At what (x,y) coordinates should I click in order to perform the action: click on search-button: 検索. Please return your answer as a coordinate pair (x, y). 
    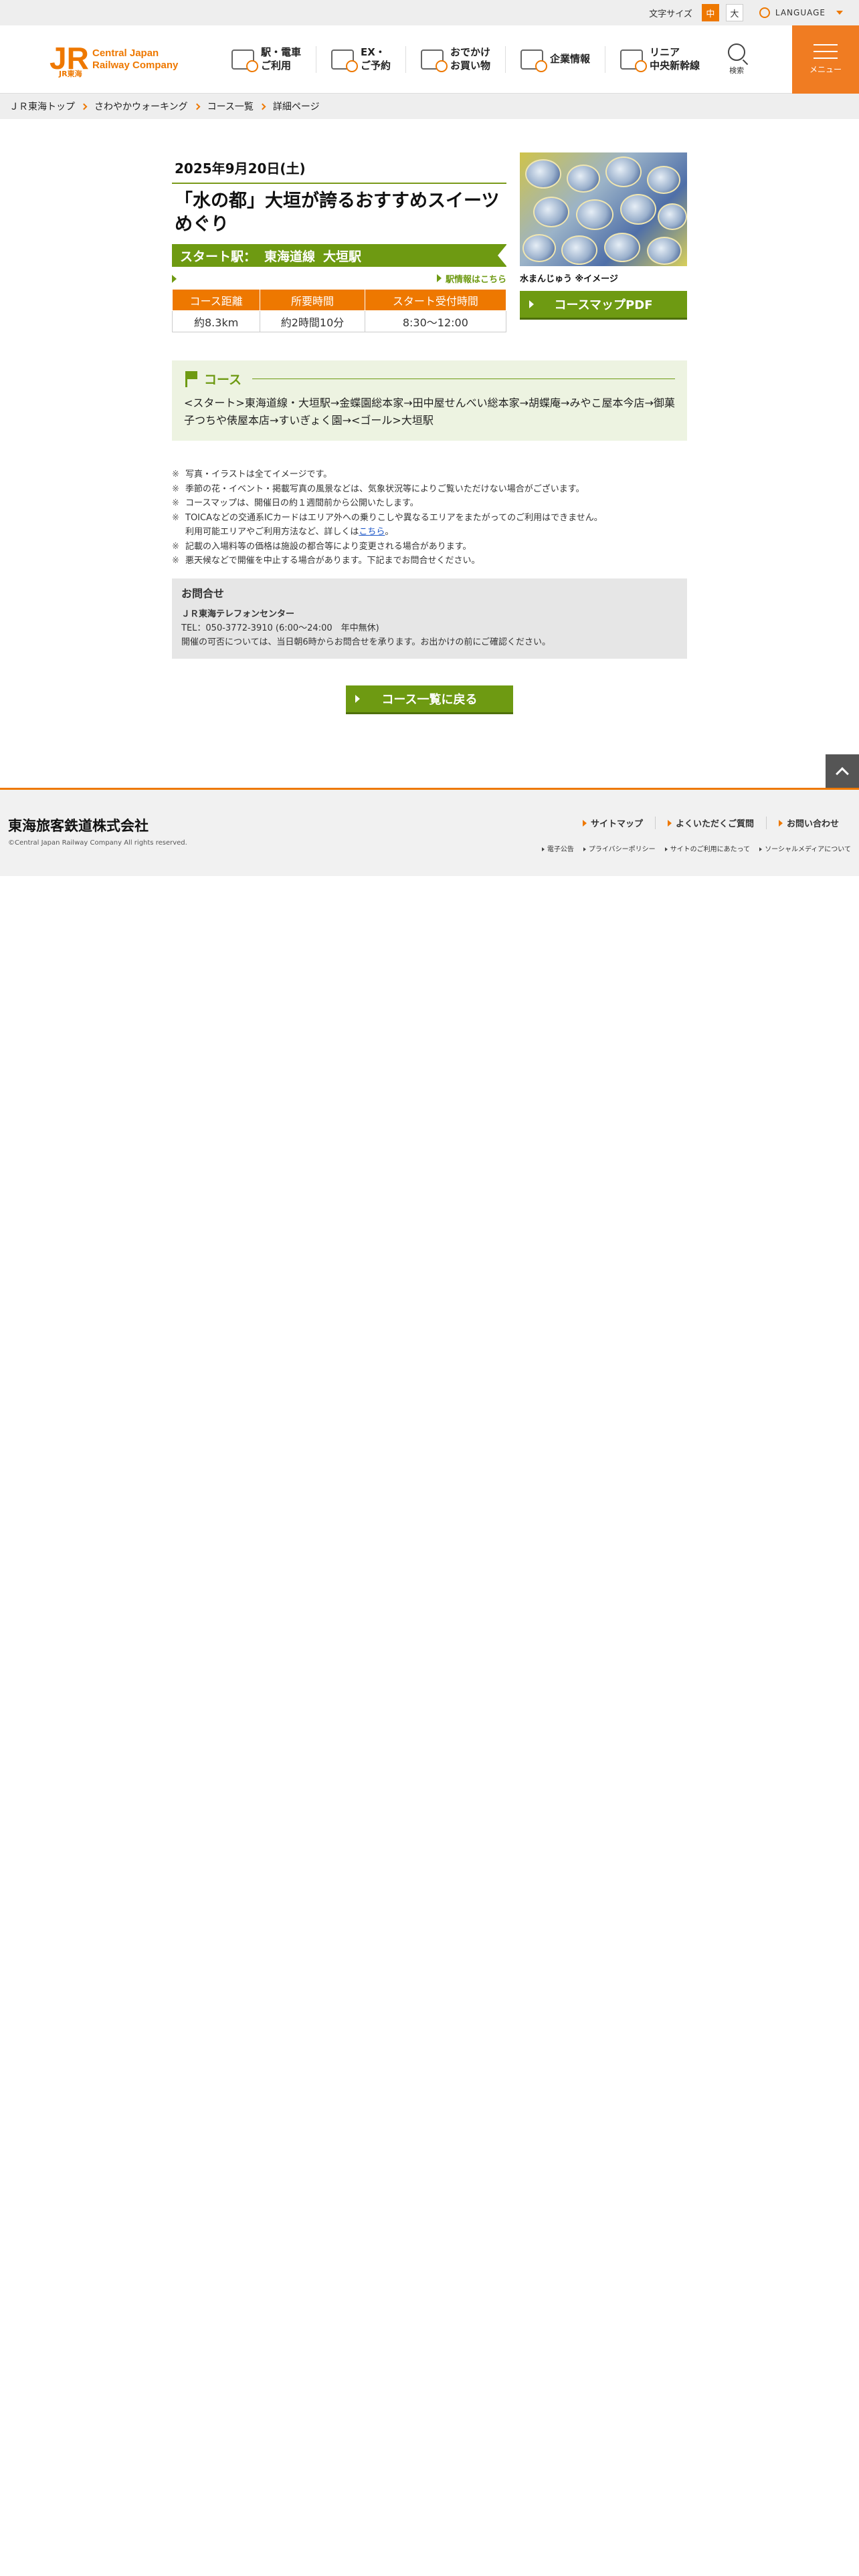
    Looking at the image, I should click on (737, 60).